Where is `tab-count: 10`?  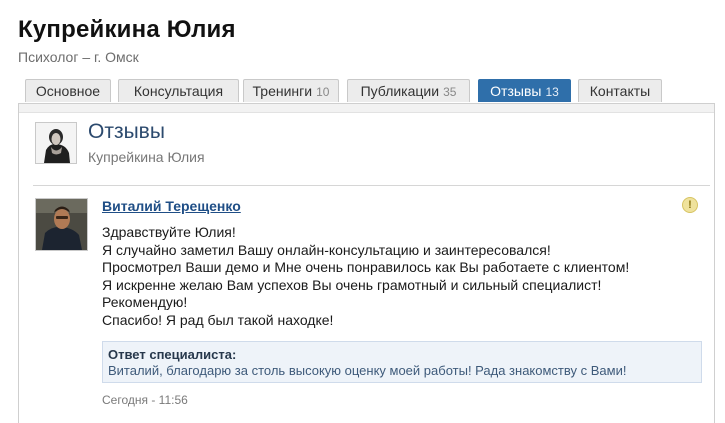
tab-count: 10 is located at coordinates (323, 92).